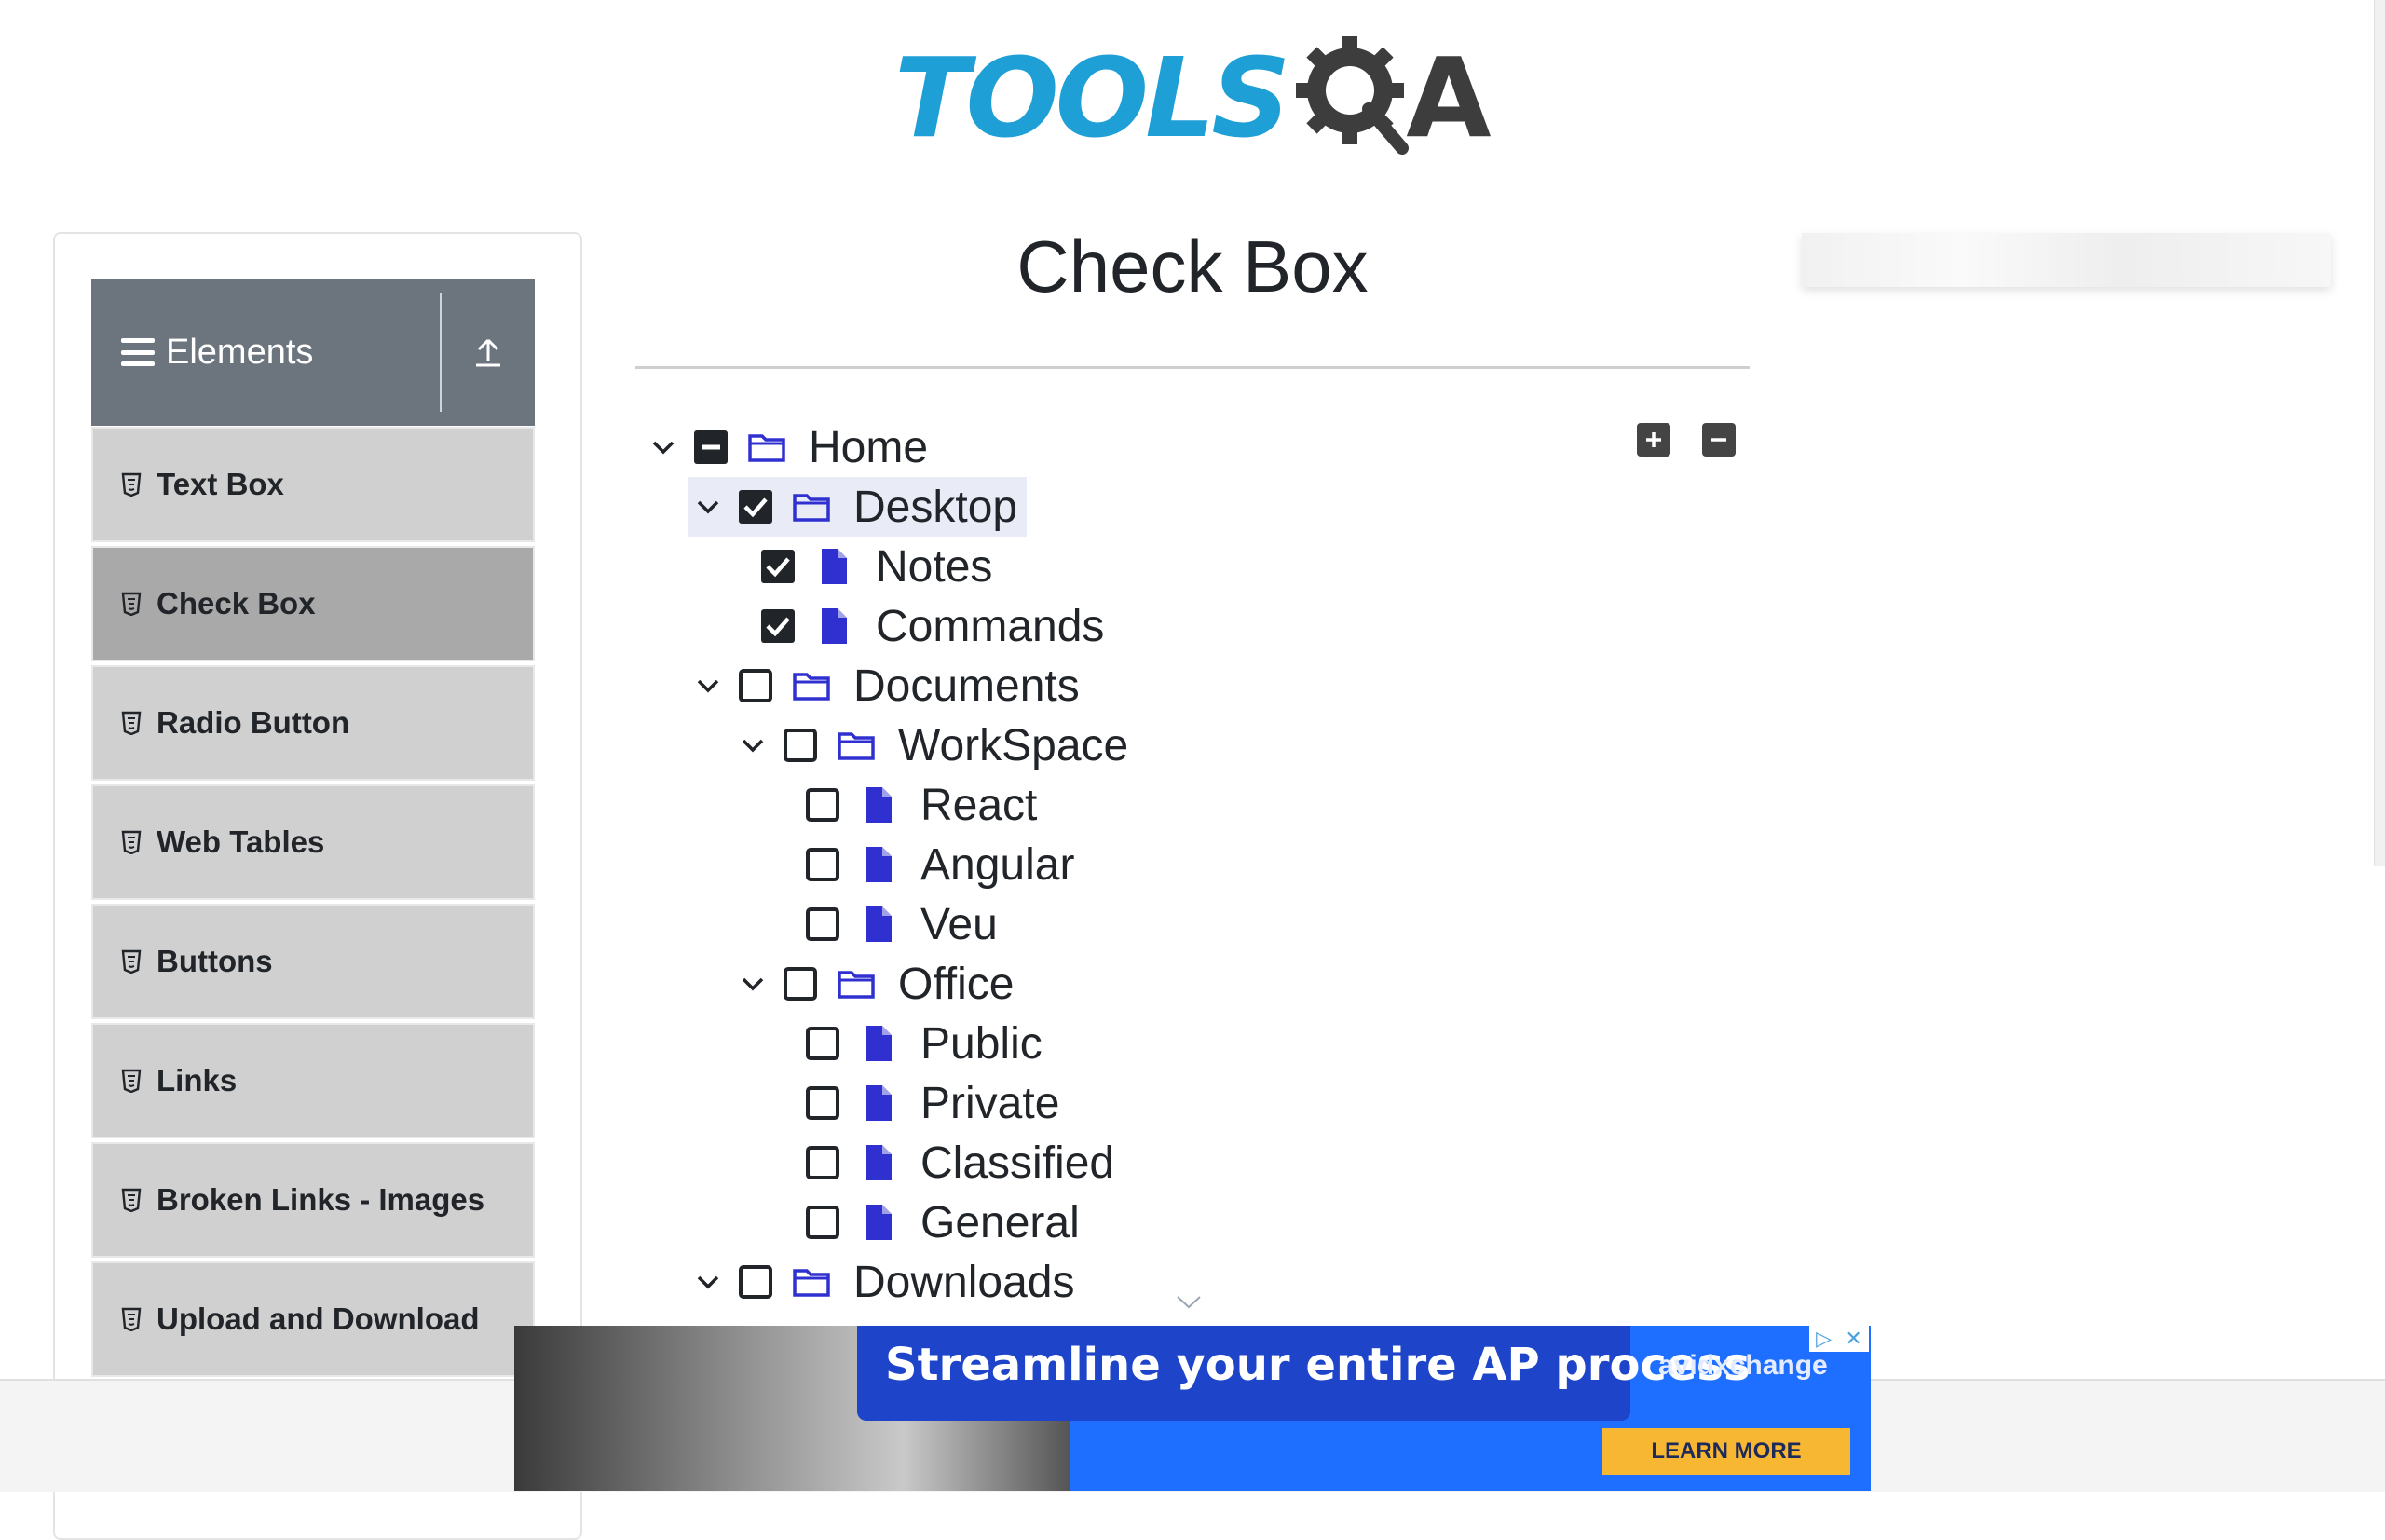 This screenshot has height=1540, width=2385. I want to click on tree-node-label: Downloads, so click(964, 1282).